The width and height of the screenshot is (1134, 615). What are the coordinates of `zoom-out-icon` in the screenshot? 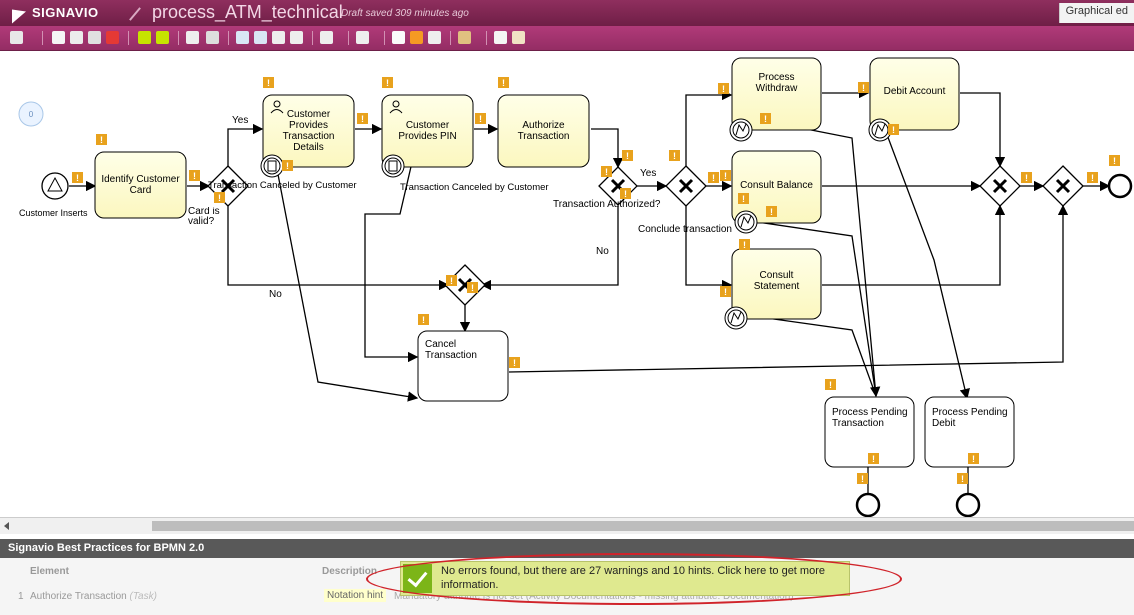 It's located at (260, 37).